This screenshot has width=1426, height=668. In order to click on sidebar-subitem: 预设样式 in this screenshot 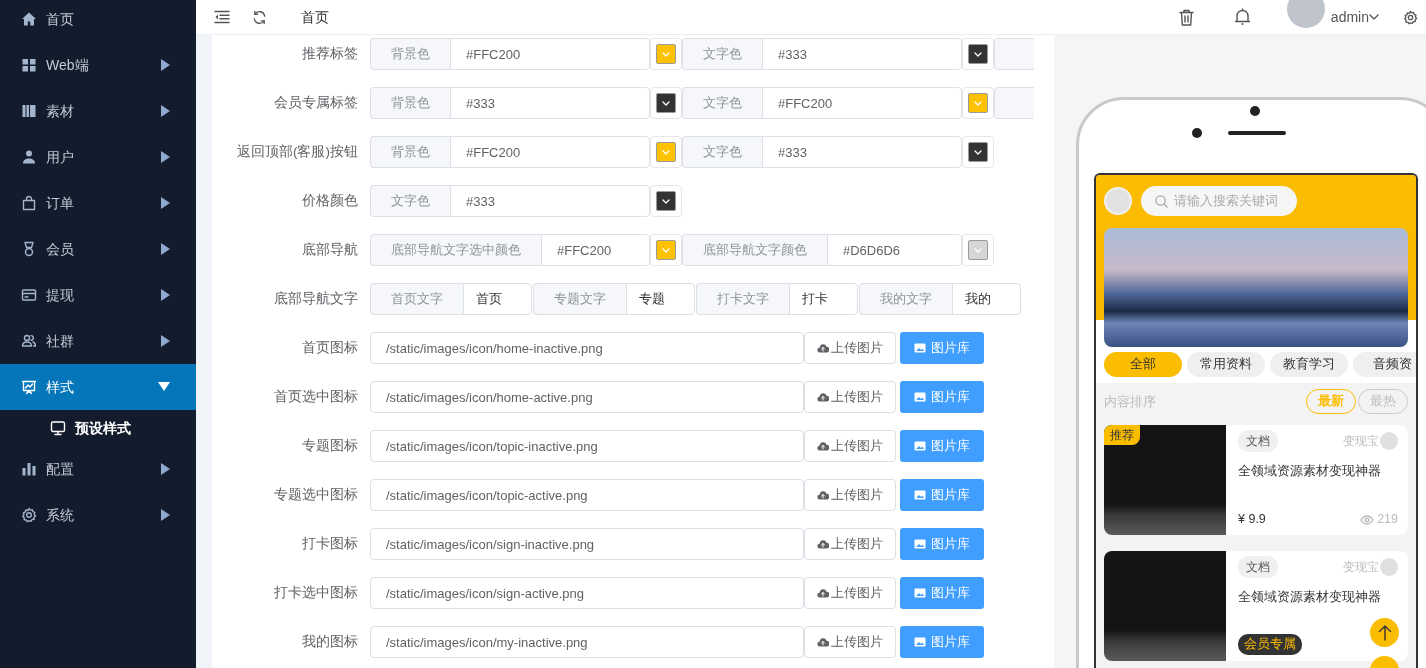, I will do `click(98, 428)`.